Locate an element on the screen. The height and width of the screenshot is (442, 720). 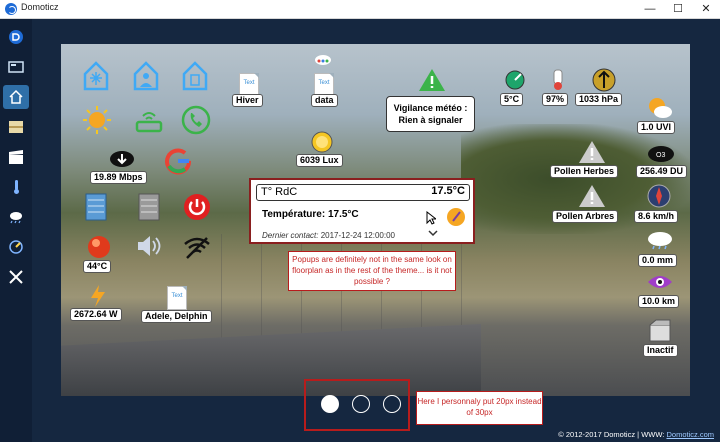
barometer-icon is located at coordinates (604, 80).